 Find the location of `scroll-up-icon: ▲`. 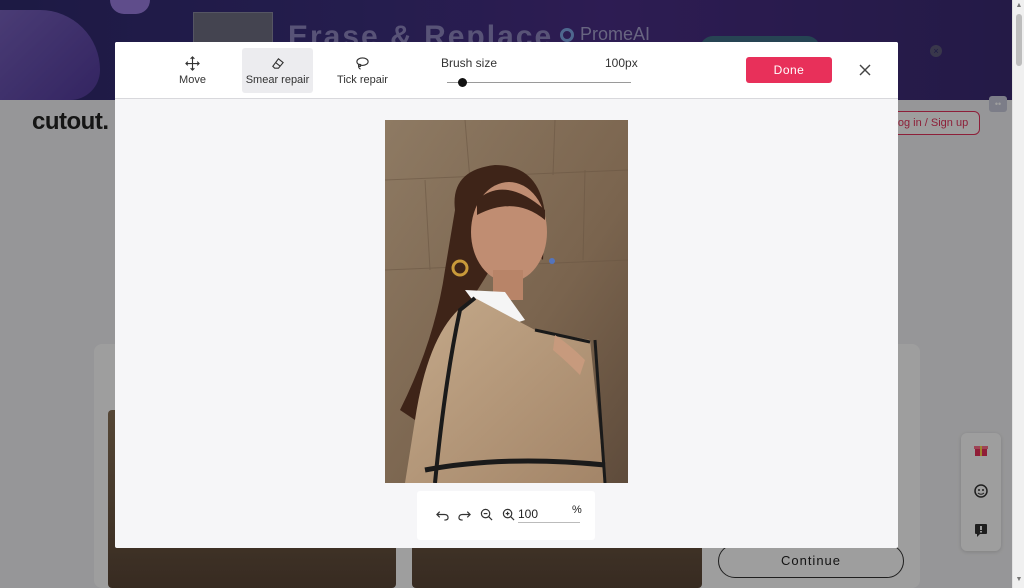

scroll-up-icon: ▲ is located at coordinates (1018, 7).